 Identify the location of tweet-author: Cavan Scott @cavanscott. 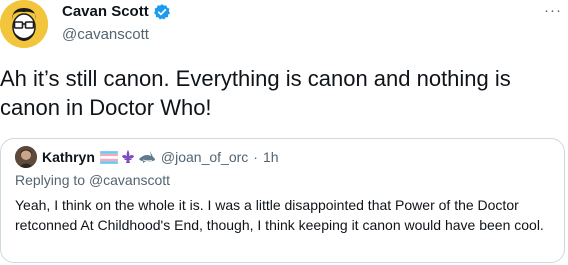
(116, 23).